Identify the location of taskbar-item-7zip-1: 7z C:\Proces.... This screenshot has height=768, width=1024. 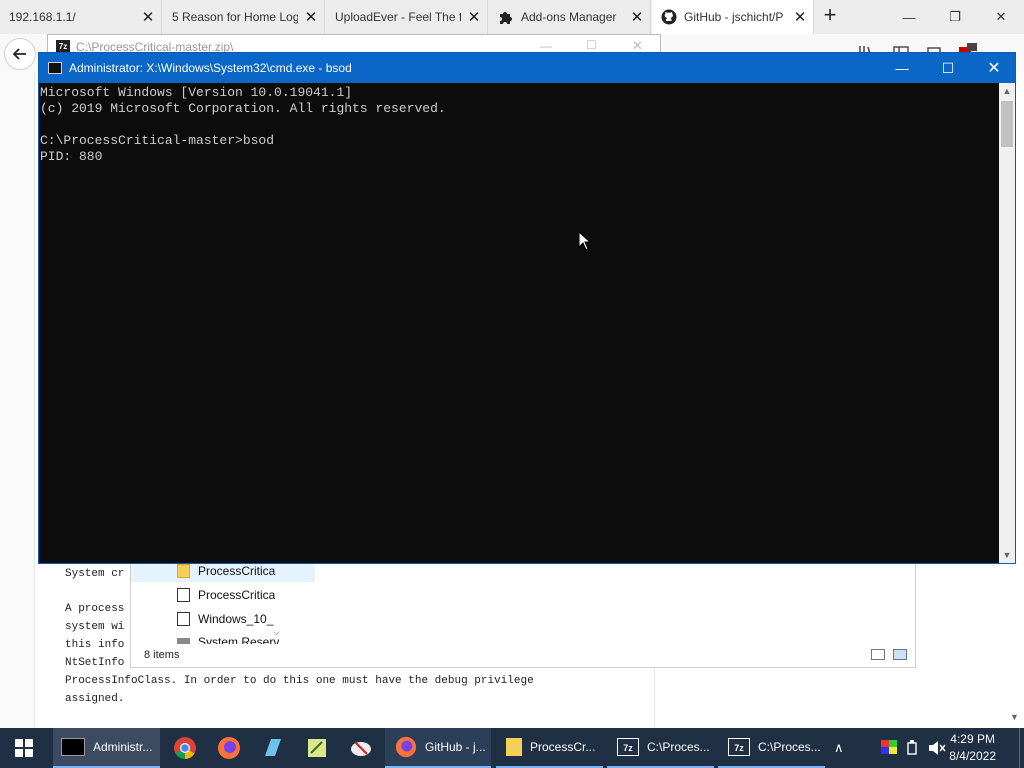
(660, 748).